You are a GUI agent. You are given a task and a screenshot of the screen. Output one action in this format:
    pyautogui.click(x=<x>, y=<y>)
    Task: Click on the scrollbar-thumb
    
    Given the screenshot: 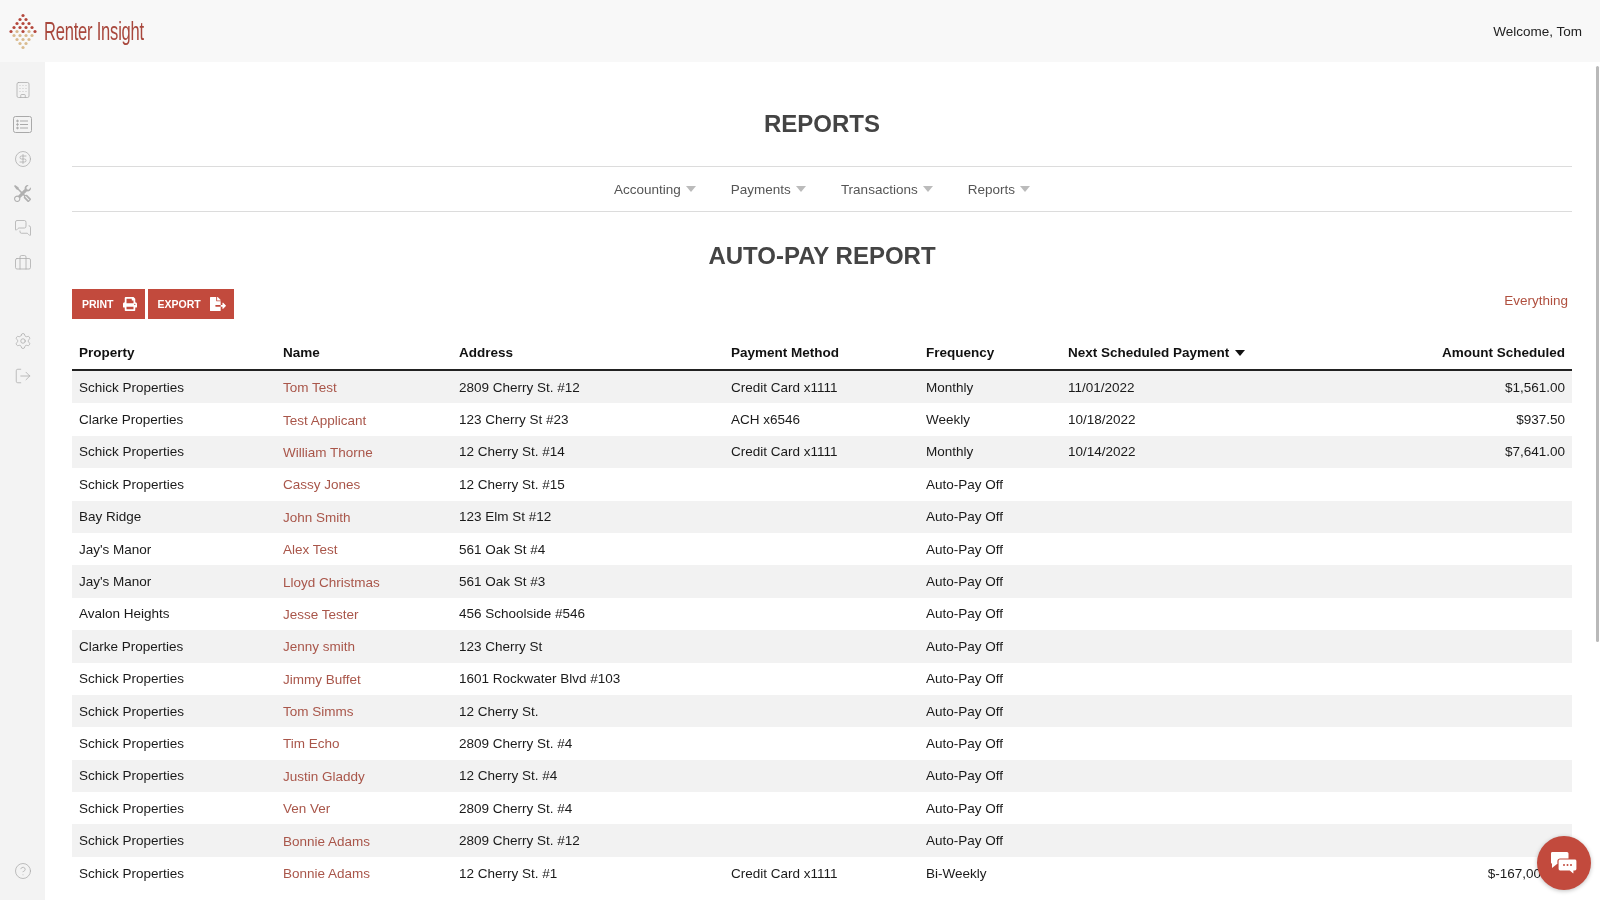 What is the action you would take?
    pyautogui.click(x=1597, y=354)
    